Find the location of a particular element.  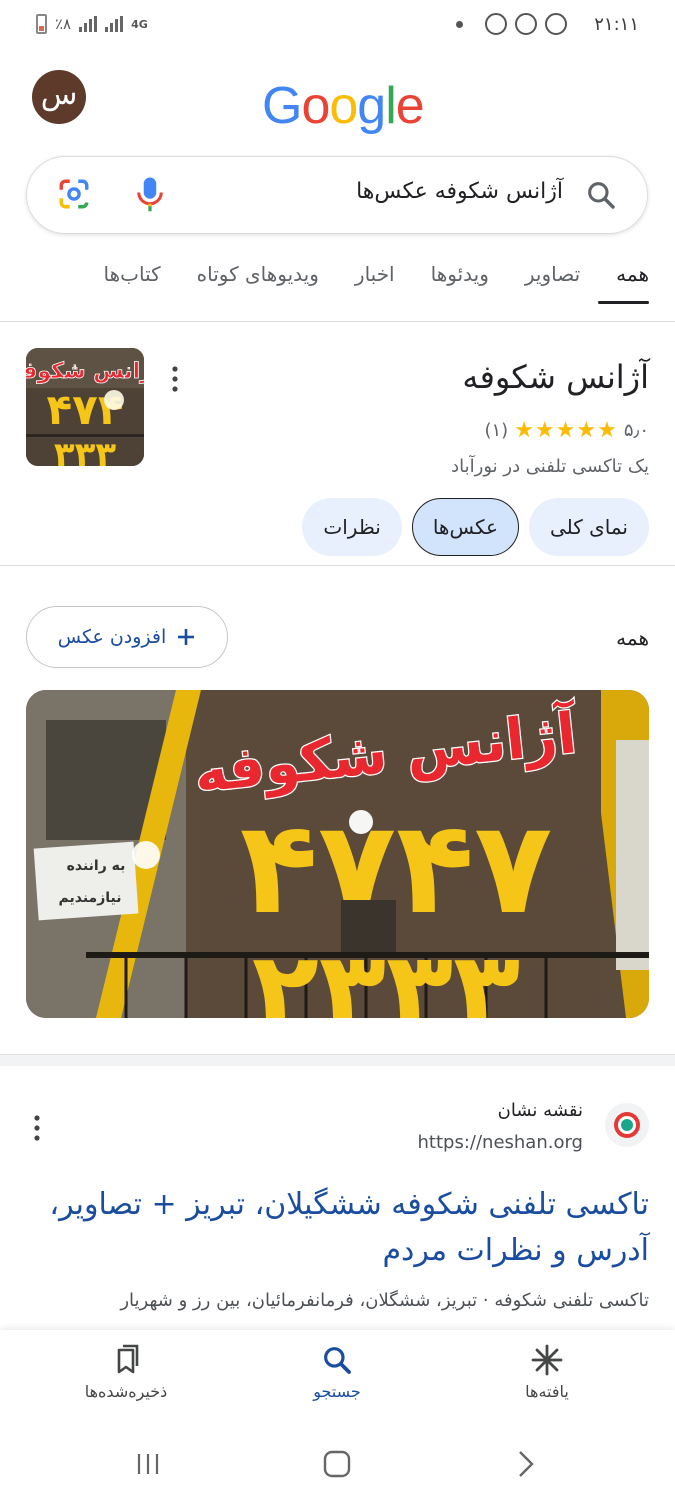

tab-images: تصاویر is located at coordinates (552, 291).